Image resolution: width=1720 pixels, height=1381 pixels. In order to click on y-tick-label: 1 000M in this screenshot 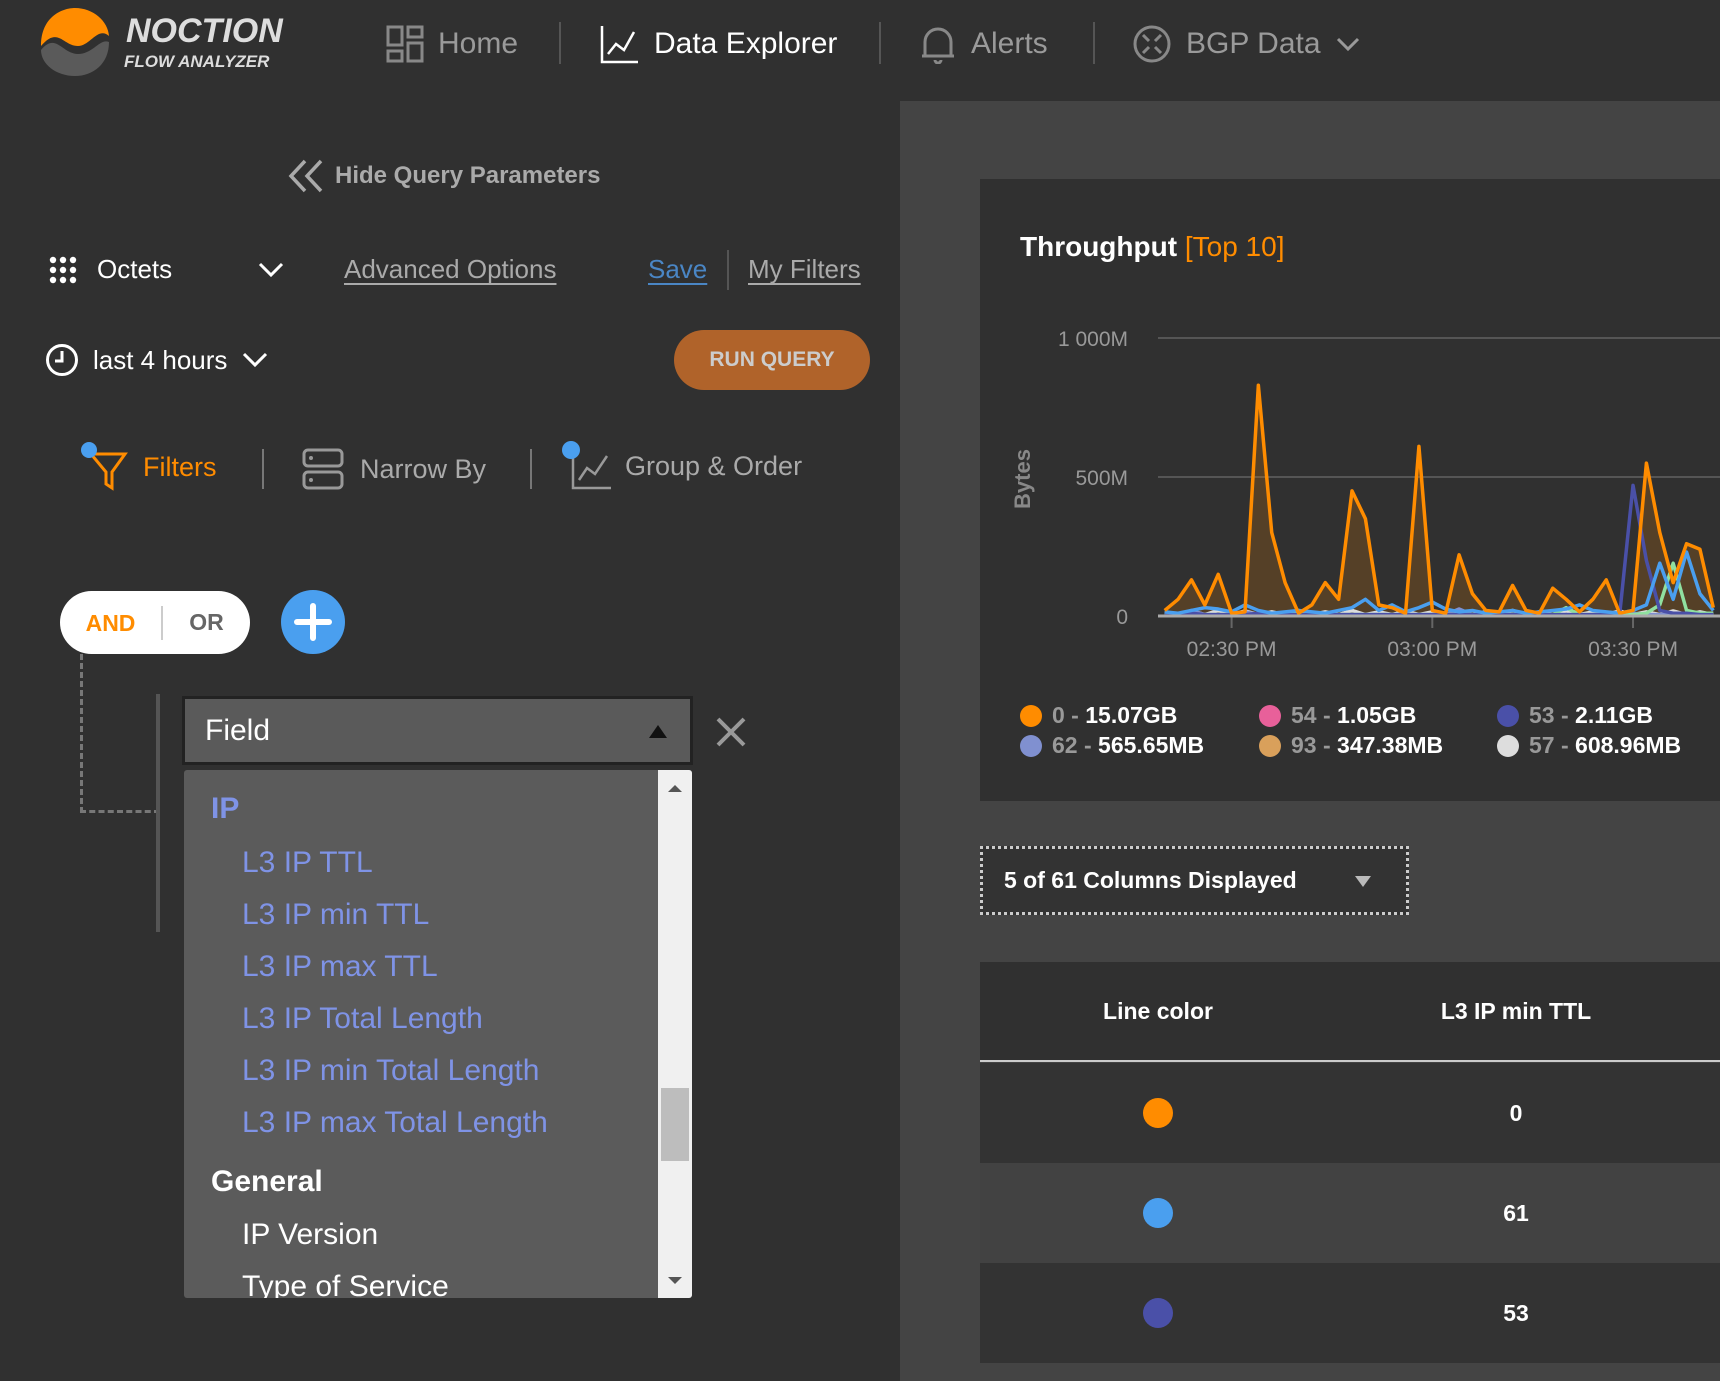, I will do `click(1093, 339)`.